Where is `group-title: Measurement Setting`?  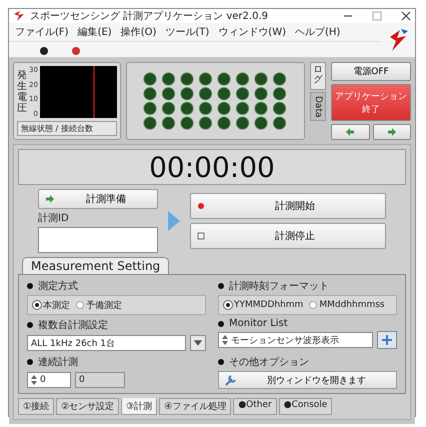 group-title: Measurement Setting is located at coordinates (96, 265).